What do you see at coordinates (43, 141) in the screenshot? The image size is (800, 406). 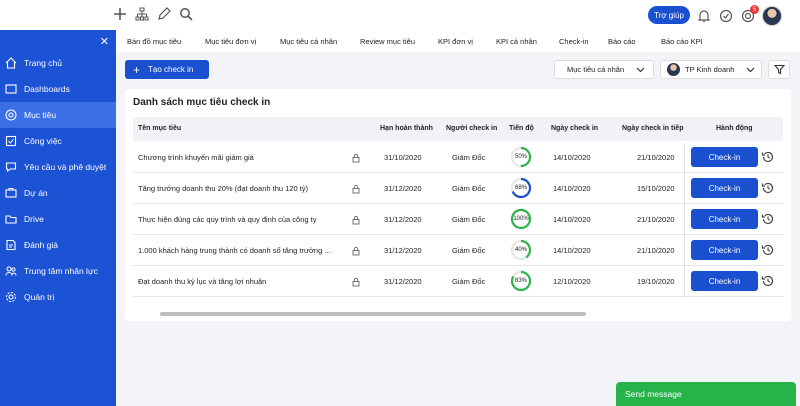 I see `sidebar-item-label: Công việc` at bounding box center [43, 141].